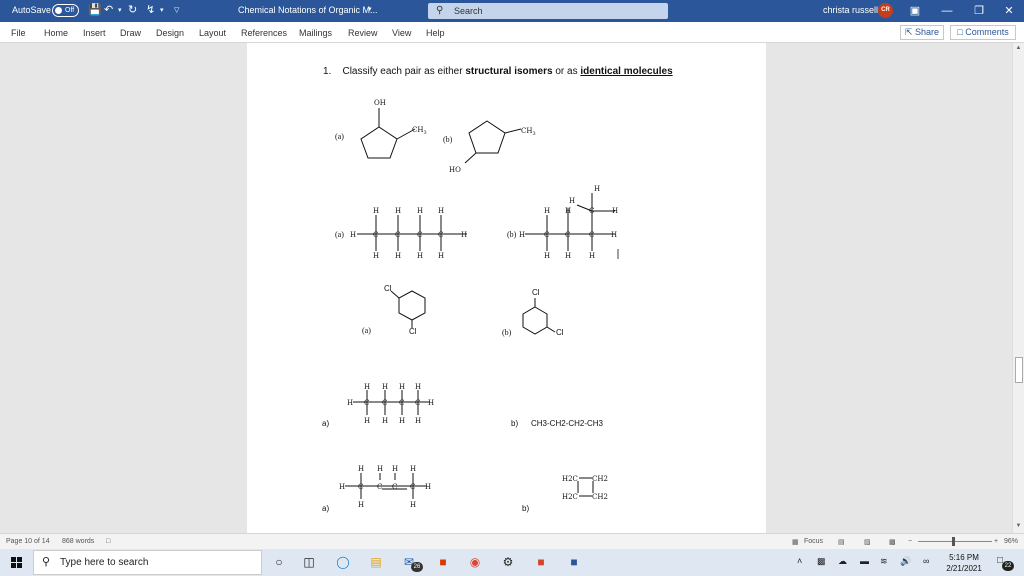 The height and width of the screenshot is (576, 1024). What do you see at coordinates (120, 10) in the screenshot?
I see `undo-dropdown-icon: ▾` at bounding box center [120, 10].